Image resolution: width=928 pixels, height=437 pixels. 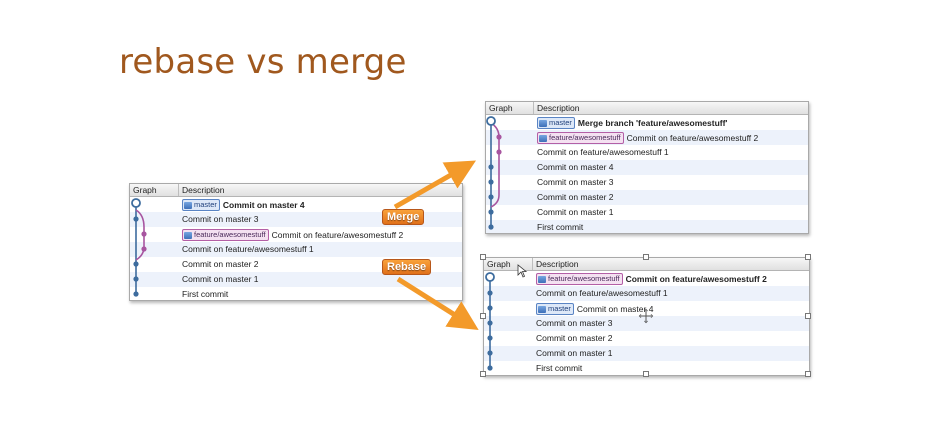 What do you see at coordinates (522, 271) in the screenshot?
I see `arrow-cursor-icon` at bounding box center [522, 271].